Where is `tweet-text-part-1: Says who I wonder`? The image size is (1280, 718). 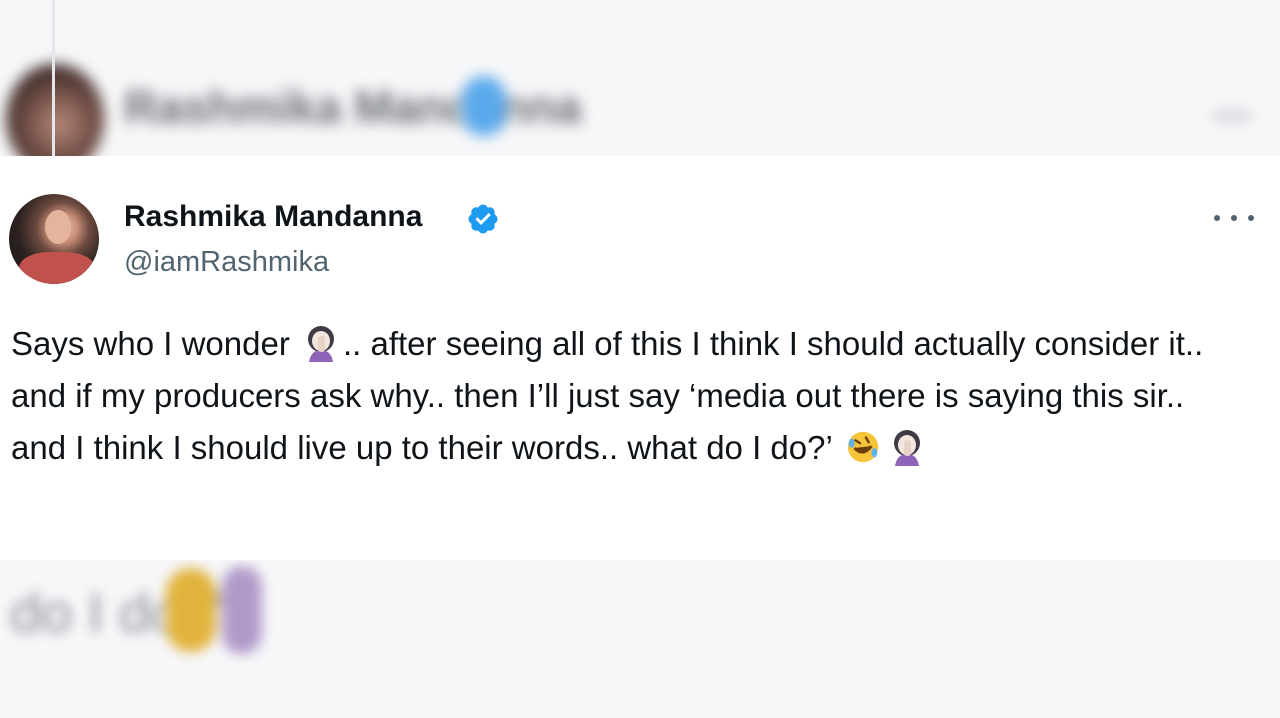
tweet-text-part-1: Says who I wonder is located at coordinates (150, 343).